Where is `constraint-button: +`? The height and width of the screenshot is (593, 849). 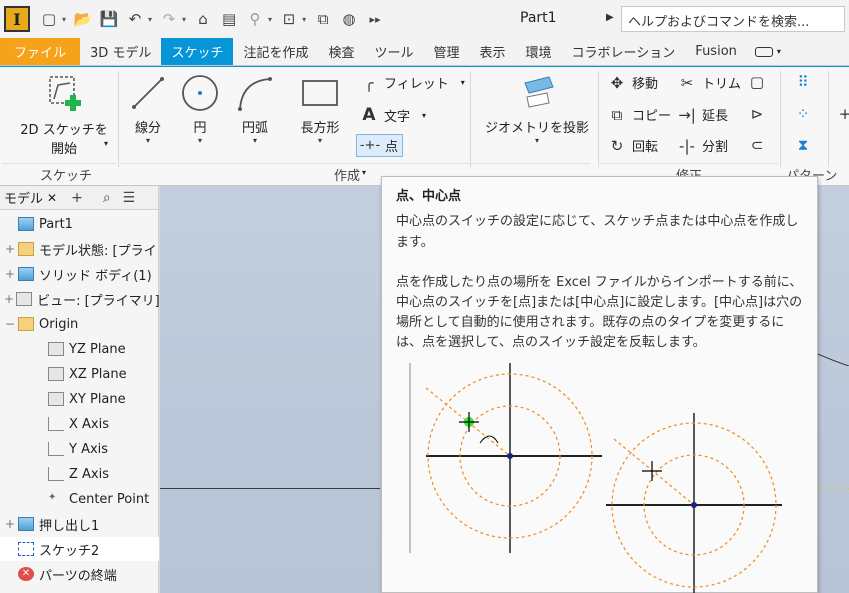
constraint-button: + is located at coordinates (841, 114).